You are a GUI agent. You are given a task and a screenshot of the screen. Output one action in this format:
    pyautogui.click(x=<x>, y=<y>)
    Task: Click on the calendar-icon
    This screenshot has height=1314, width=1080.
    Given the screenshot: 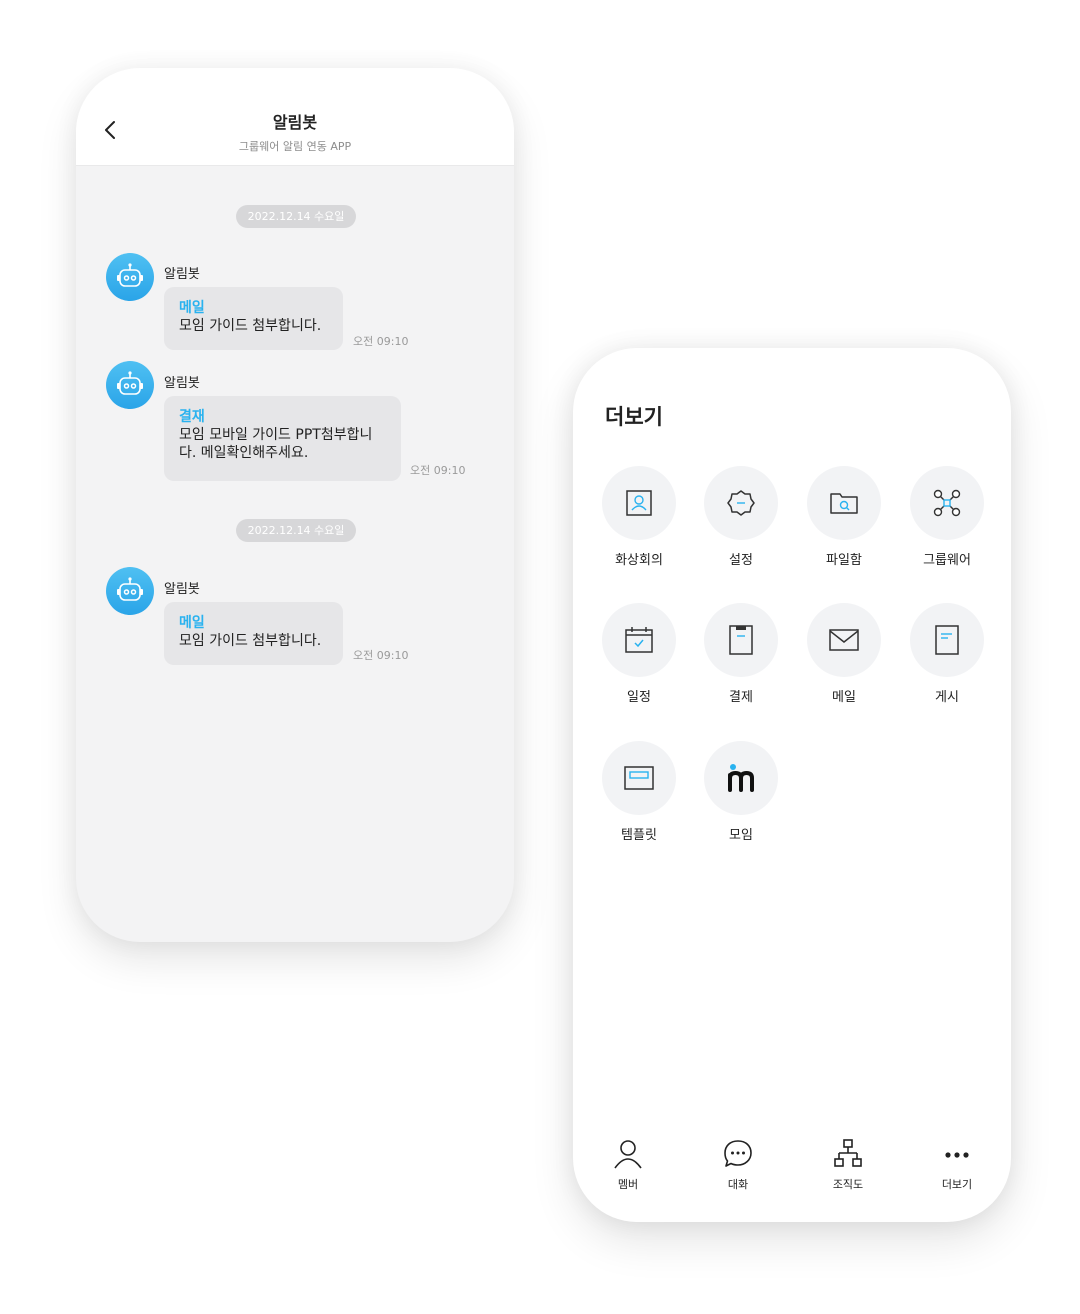 What is the action you would take?
    pyautogui.click(x=639, y=640)
    